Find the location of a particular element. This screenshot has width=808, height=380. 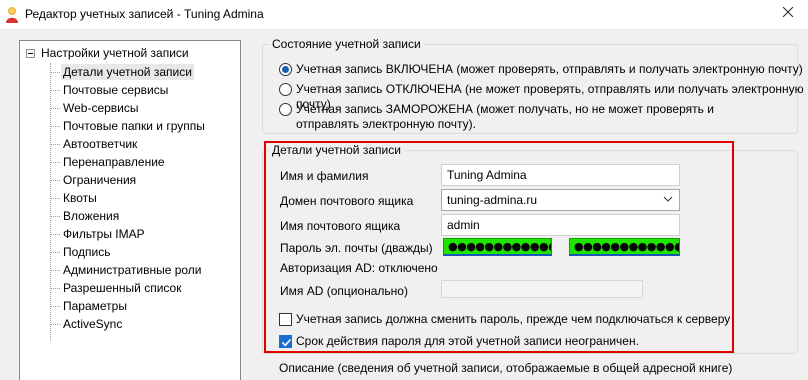

chevron-down-icon is located at coordinates (668, 199).